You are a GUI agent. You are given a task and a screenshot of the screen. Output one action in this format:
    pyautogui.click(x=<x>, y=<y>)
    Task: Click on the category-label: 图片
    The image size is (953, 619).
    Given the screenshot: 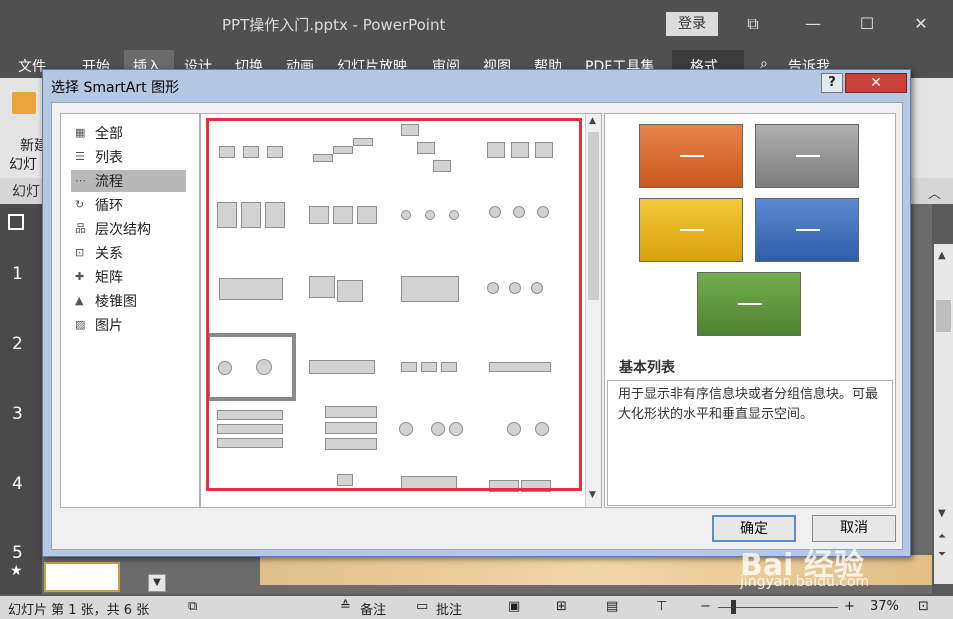 What is the action you would take?
    pyautogui.click(x=109, y=326)
    